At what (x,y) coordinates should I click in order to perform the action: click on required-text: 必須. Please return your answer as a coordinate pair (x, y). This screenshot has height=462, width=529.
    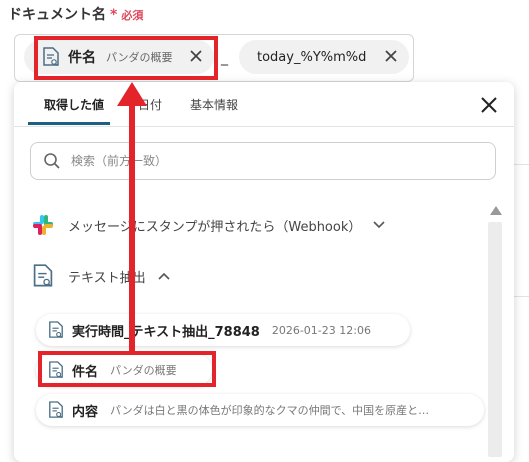
    Looking at the image, I should click on (132, 15).